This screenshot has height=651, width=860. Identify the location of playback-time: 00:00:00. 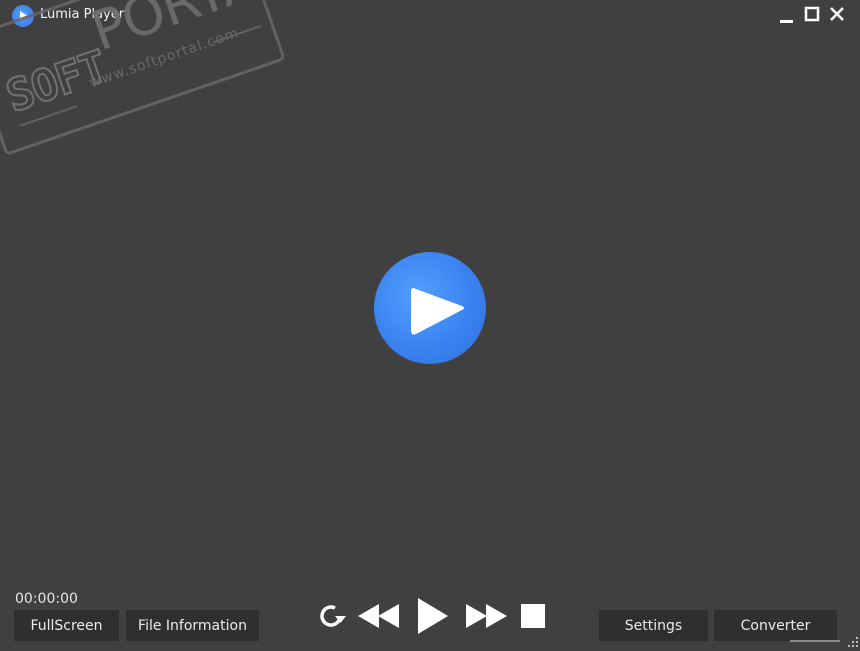
(46, 599).